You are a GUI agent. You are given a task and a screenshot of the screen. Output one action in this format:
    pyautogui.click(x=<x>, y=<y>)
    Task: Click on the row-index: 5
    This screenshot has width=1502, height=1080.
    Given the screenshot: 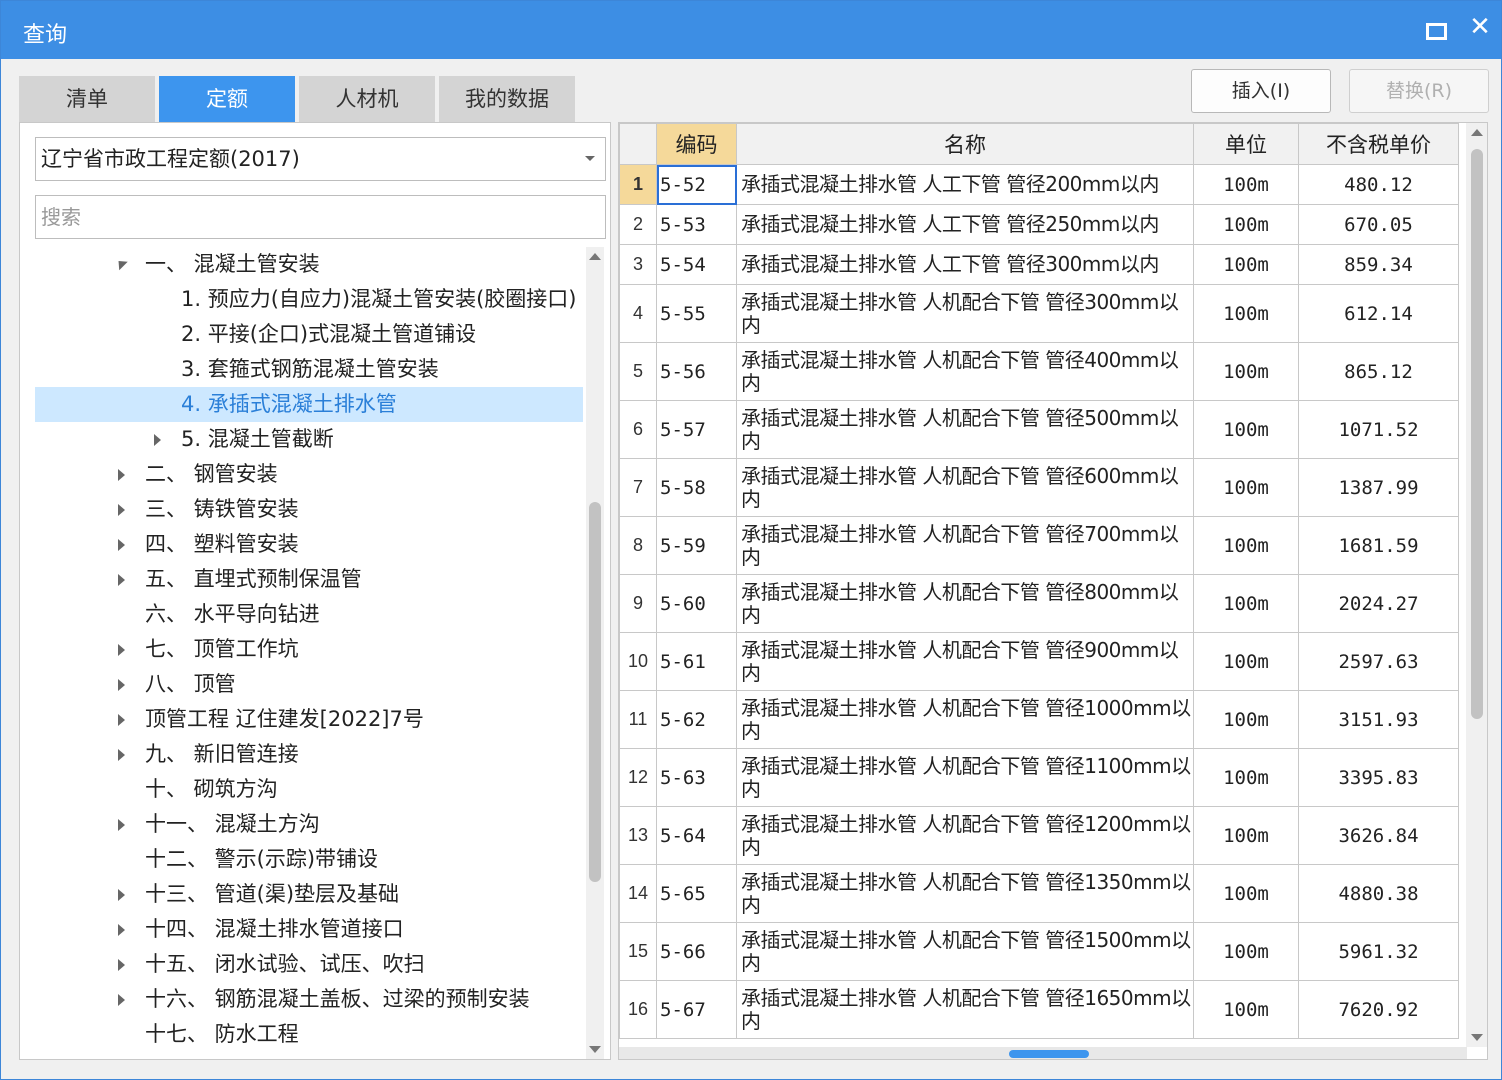 What is the action you would take?
    pyautogui.click(x=638, y=371)
    